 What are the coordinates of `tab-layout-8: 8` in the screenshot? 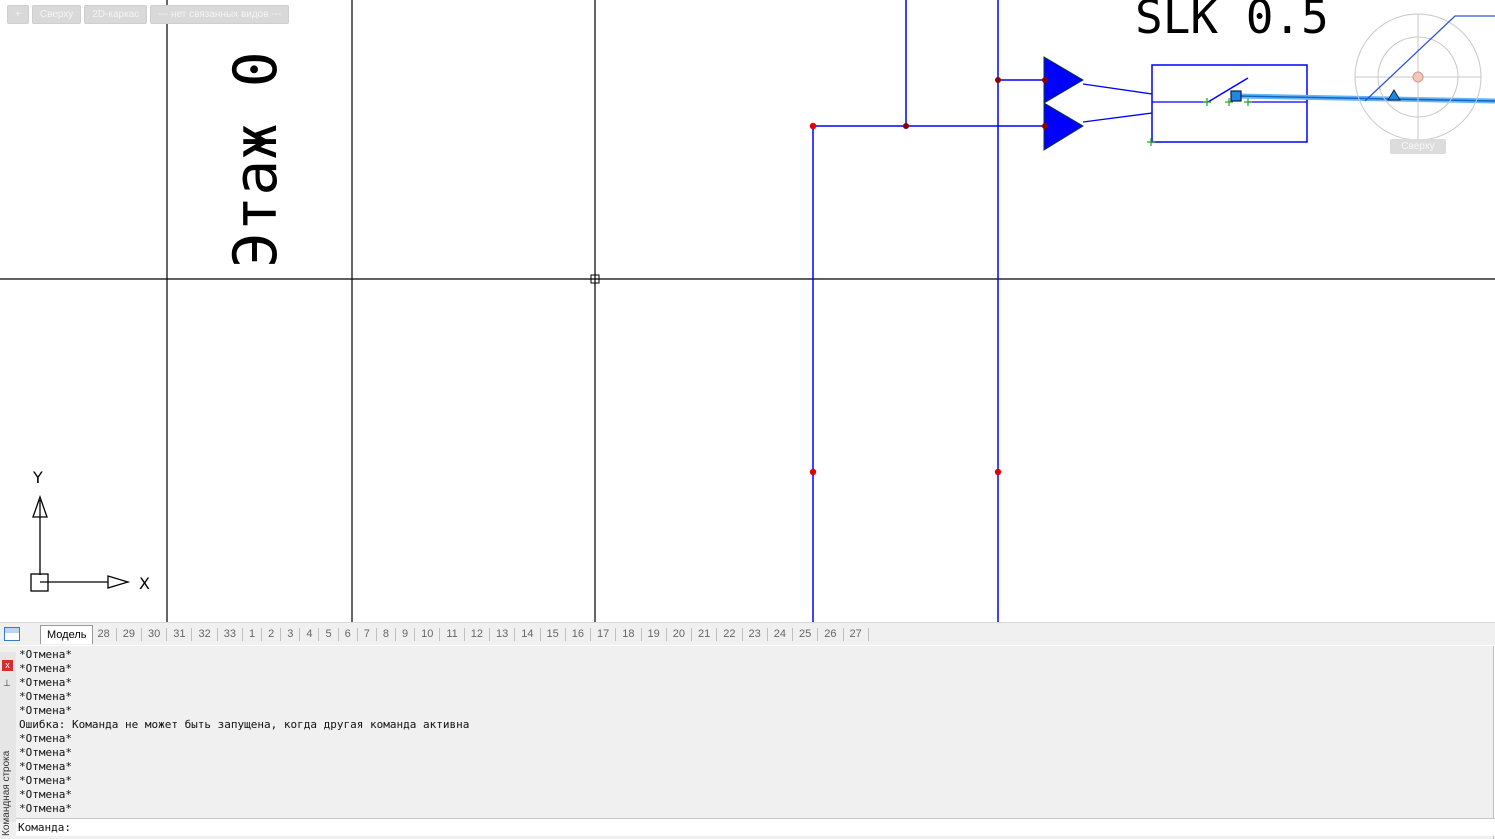 It's located at (389, 634).